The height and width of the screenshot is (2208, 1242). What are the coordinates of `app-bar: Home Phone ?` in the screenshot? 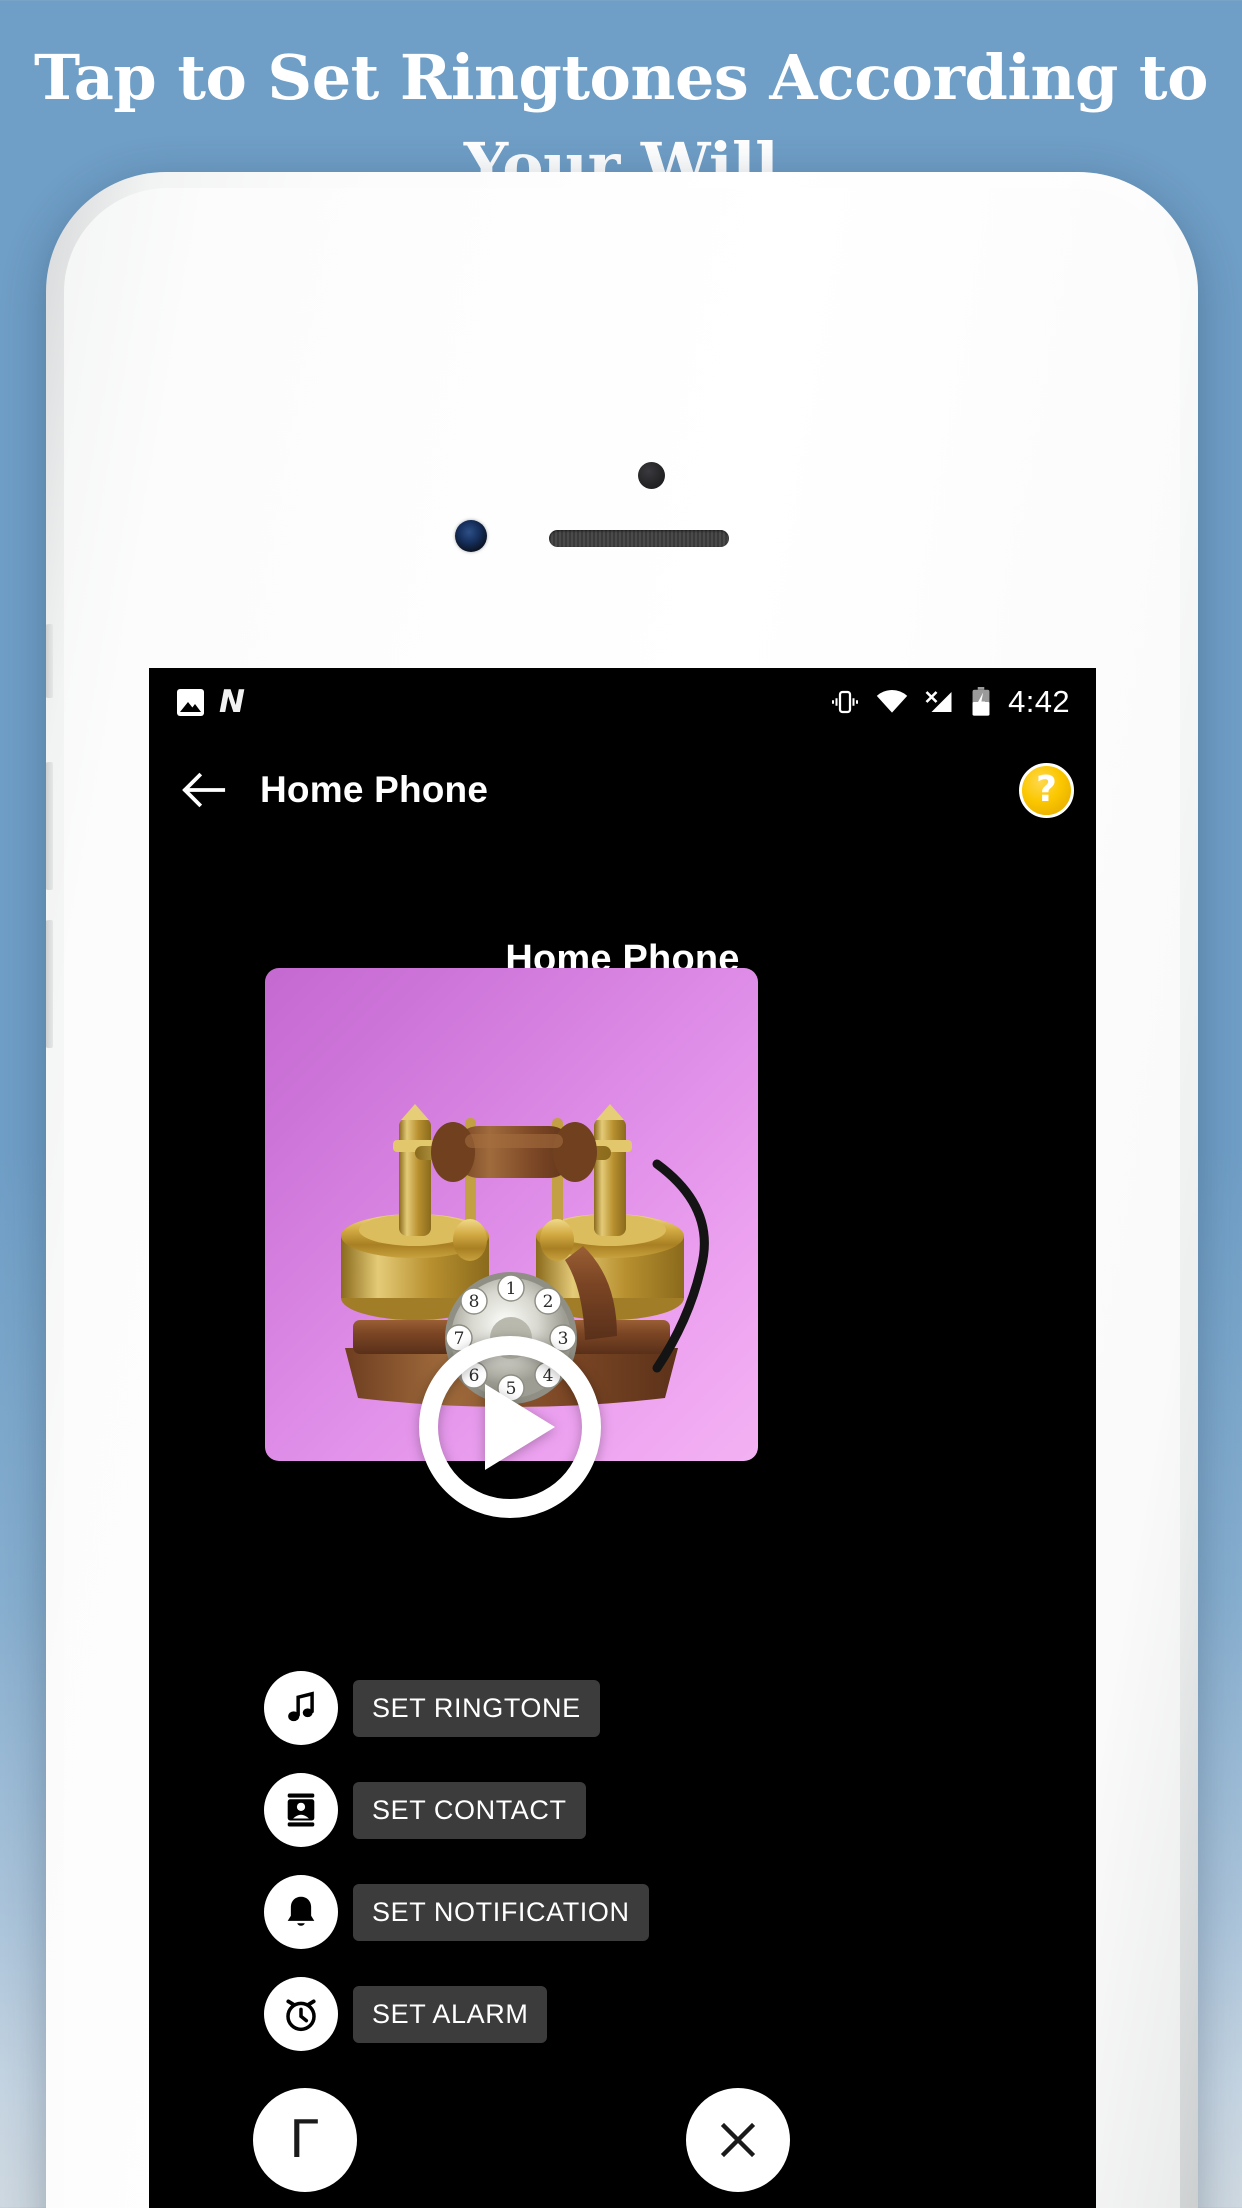 It's located at (622, 790).